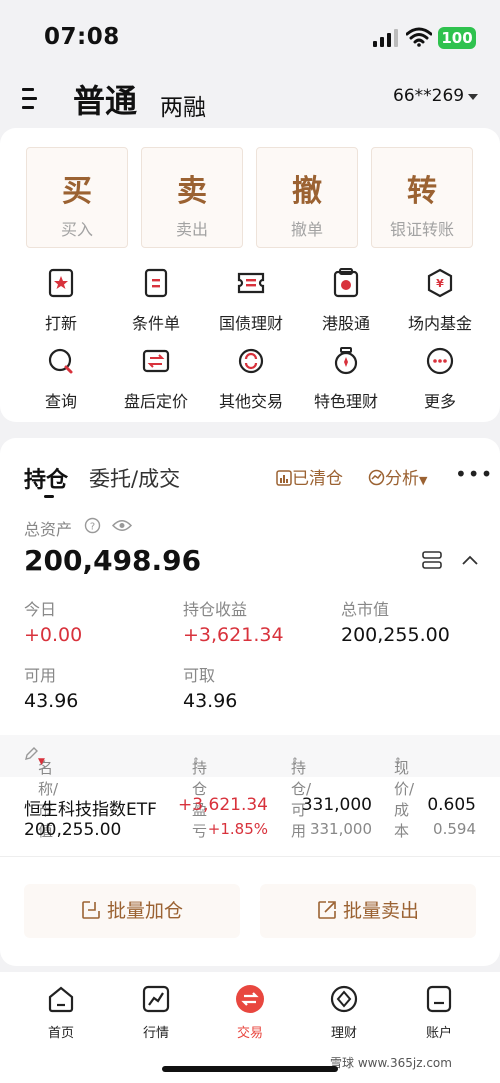  Describe the element at coordinates (327, 910) in the screenshot. I see `batch-sell-icon` at that location.